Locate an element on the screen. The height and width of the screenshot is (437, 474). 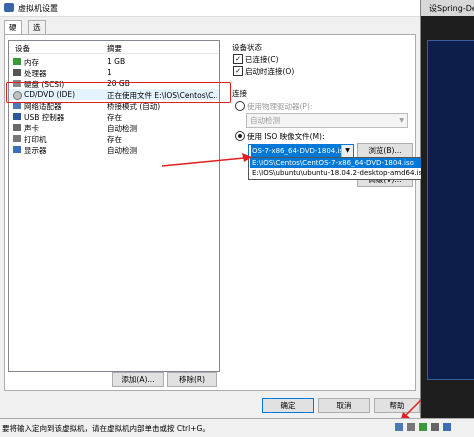
connected-checkbox: ✓ is located at coordinates (238, 59).